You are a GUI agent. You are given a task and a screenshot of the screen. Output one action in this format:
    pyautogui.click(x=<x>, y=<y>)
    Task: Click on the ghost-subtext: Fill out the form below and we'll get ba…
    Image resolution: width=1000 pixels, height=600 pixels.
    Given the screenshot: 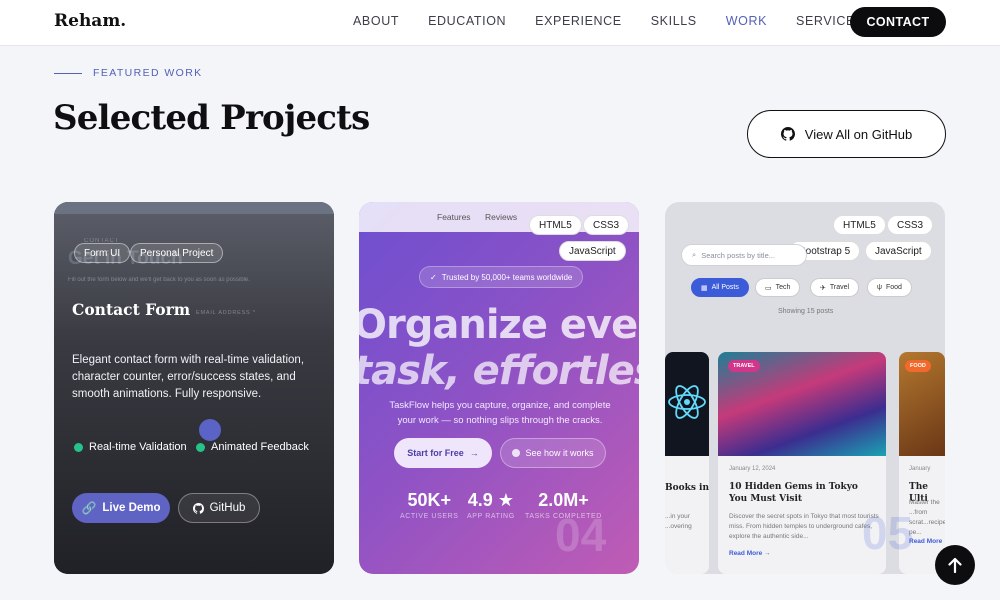 What is the action you would take?
    pyautogui.click(x=159, y=280)
    